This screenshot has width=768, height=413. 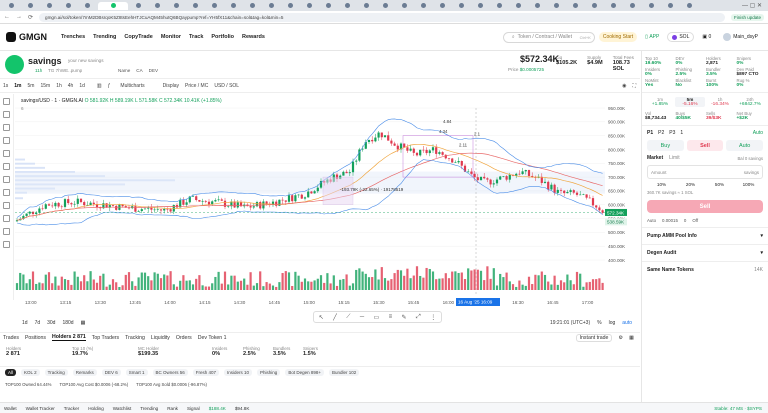 I want to click on zoom-tool-icon, so click(x=6, y=192).